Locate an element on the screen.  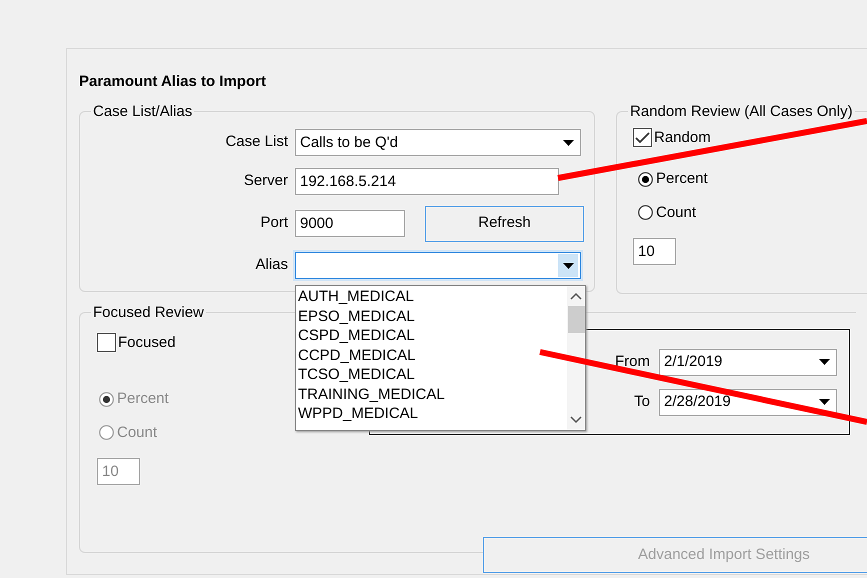
list-option: TRAINING_MEDICAL is located at coordinates (431, 394).